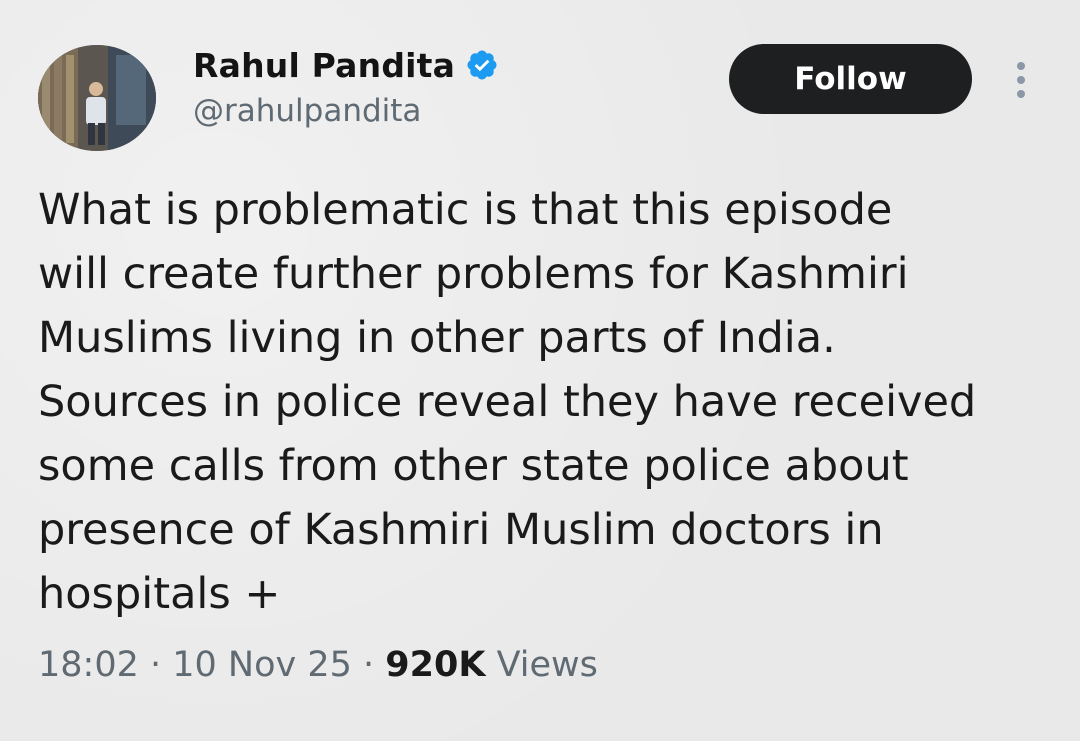 The width and height of the screenshot is (1080, 741). Describe the element at coordinates (465, 210) in the screenshot. I see `tweet-text-line: What is problematic is that this episode` at that location.